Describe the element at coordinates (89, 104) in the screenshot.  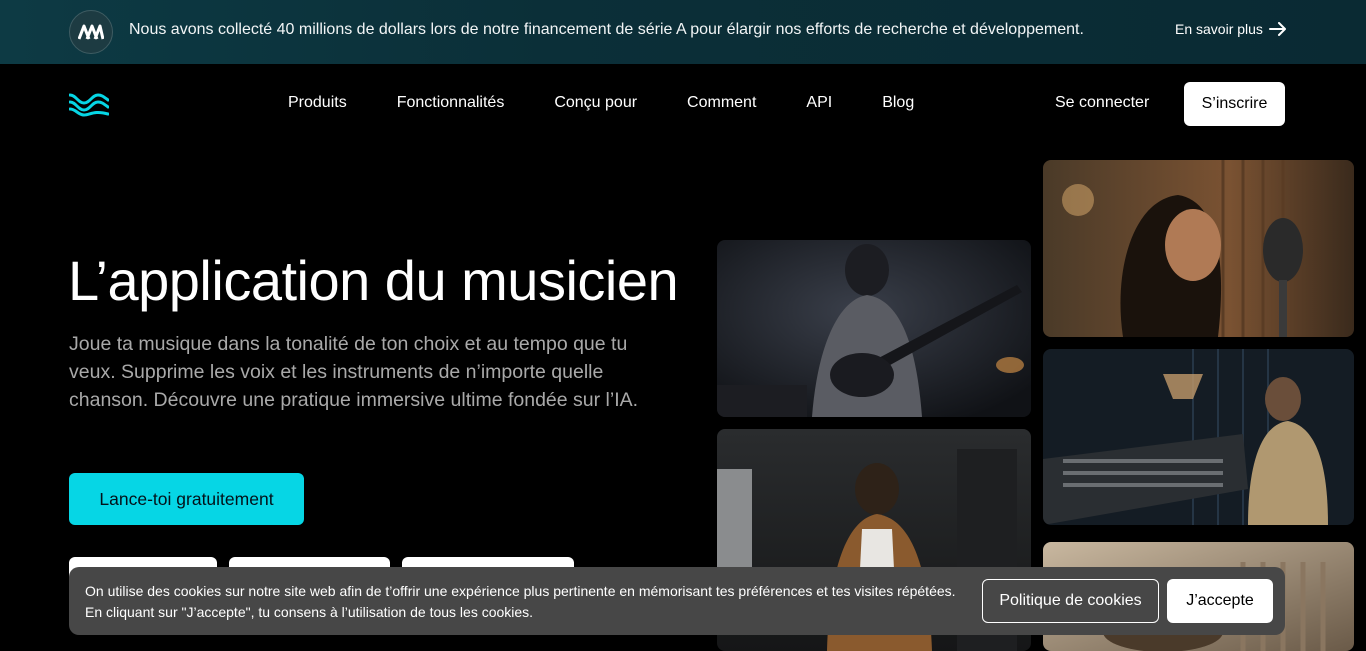
I see `waves-logo-icon` at that location.